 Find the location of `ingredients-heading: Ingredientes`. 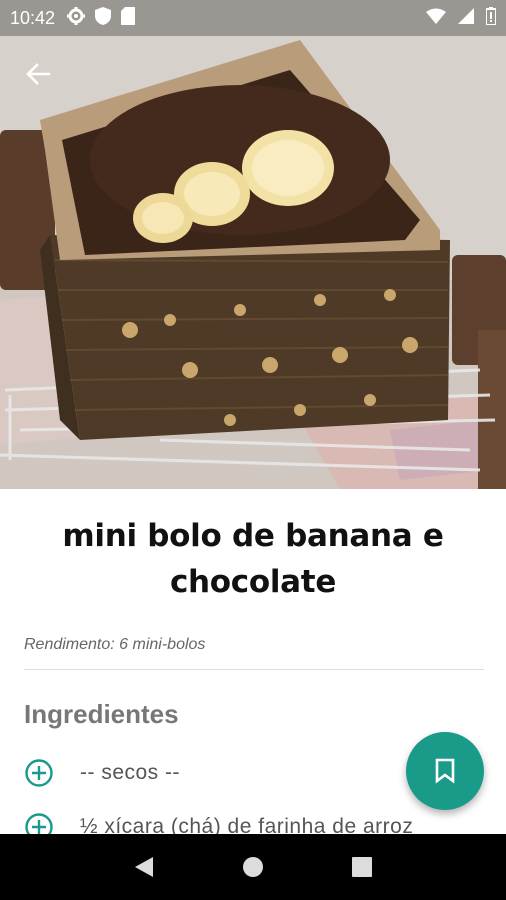

ingredients-heading: Ingredientes is located at coordinates (101, 714).